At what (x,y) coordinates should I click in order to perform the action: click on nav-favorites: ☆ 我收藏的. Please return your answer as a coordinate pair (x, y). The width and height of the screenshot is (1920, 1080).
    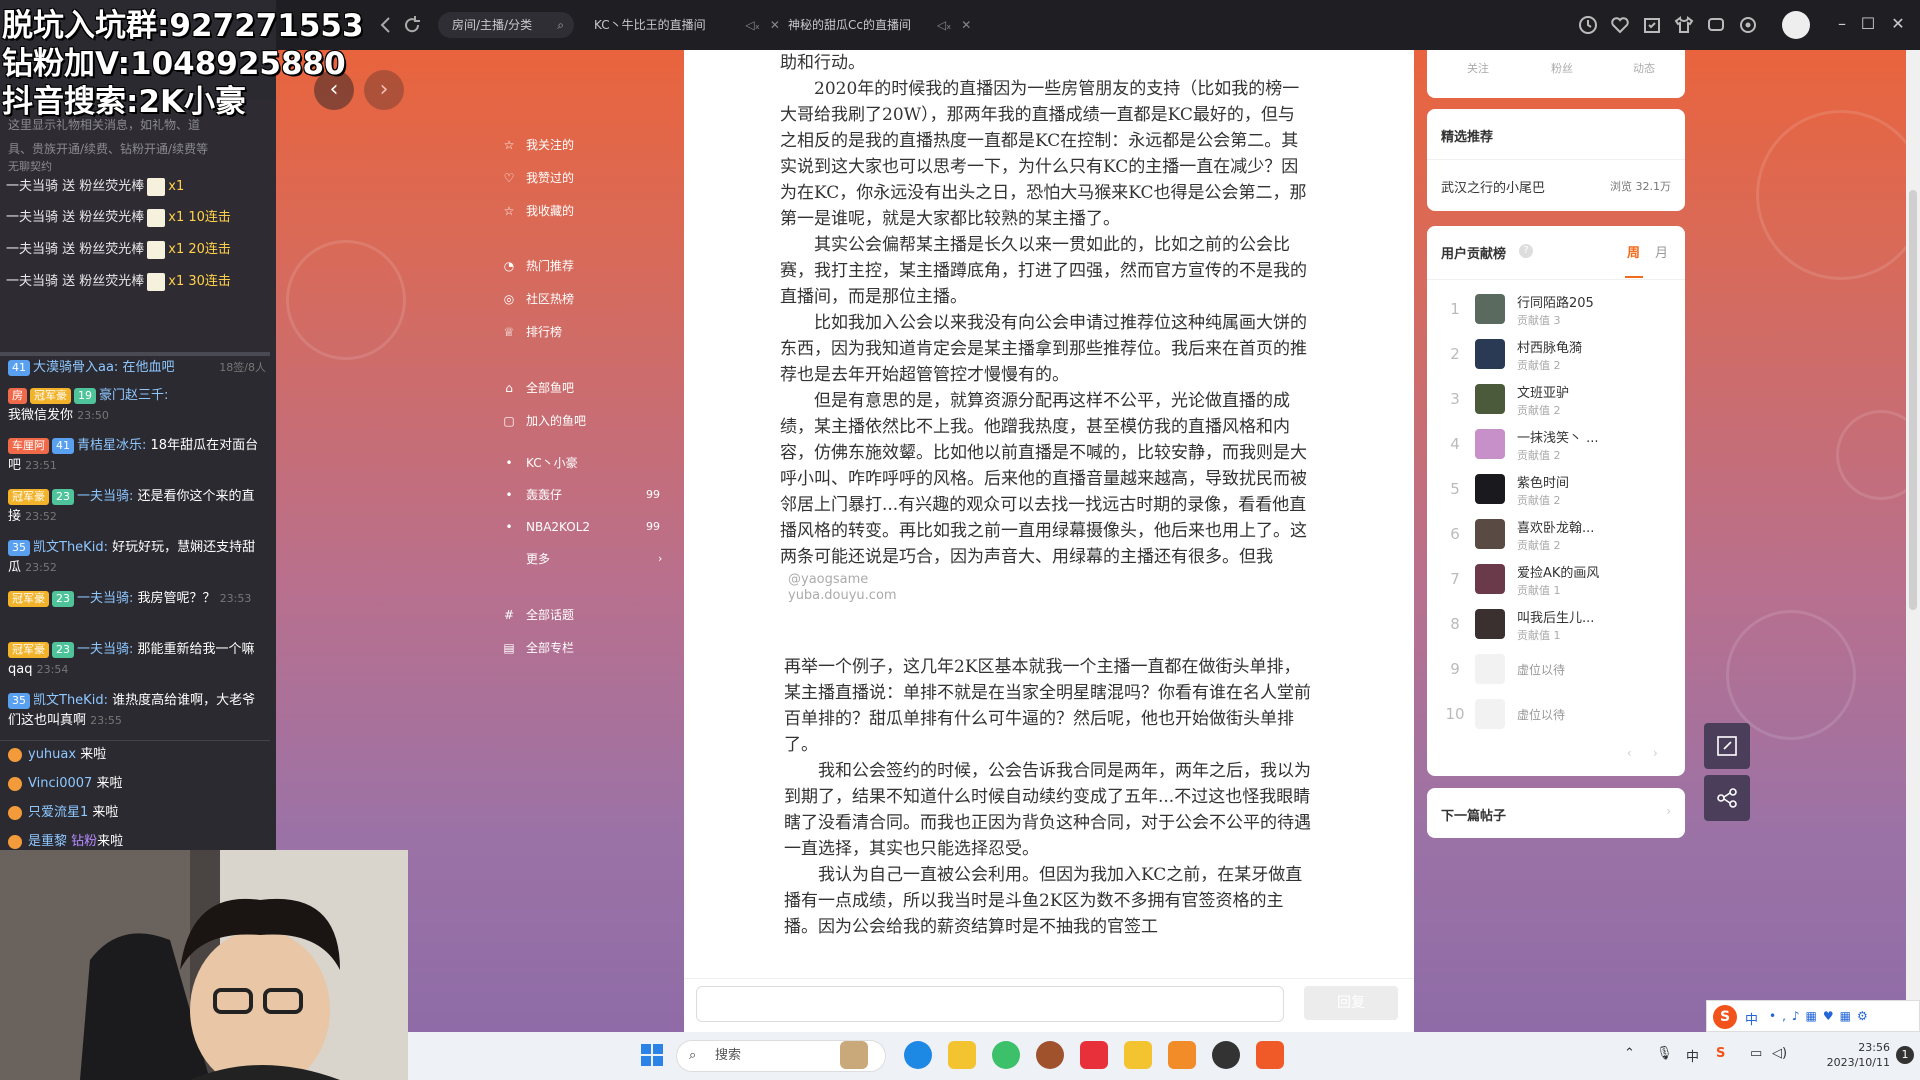
    Looking at the image, I should click on (538, 211).